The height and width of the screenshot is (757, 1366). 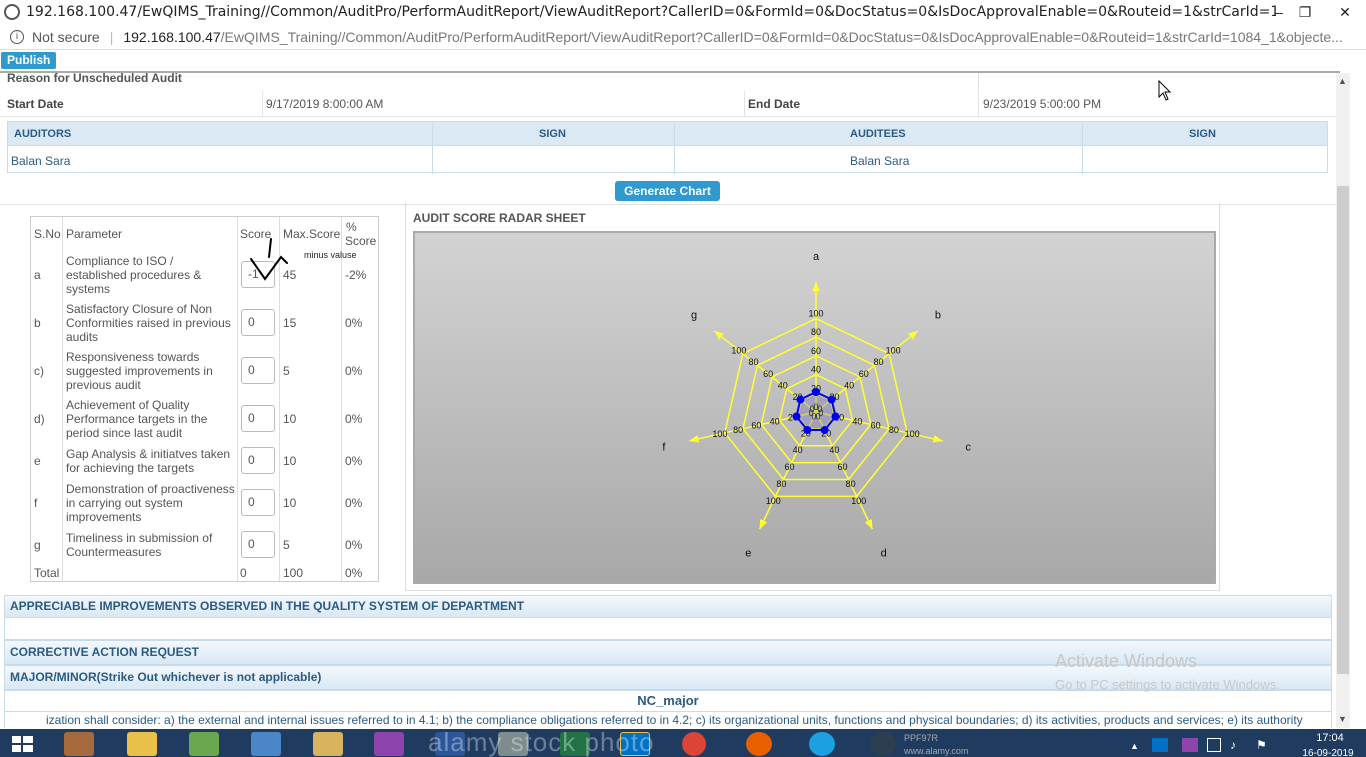 I want to click on clock-date: 16-09-2019, so click(x=1328, y=752).